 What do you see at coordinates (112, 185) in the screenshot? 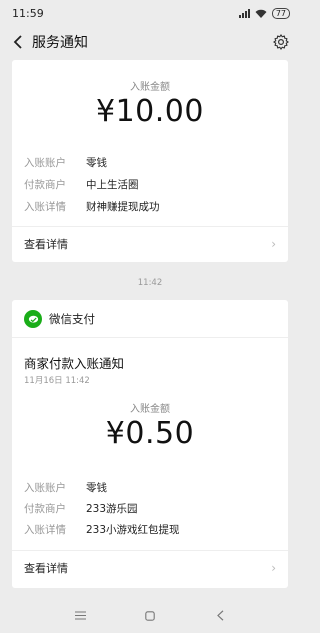
I see `row-value: 中上生活圈` at bounding box center [112, 185].